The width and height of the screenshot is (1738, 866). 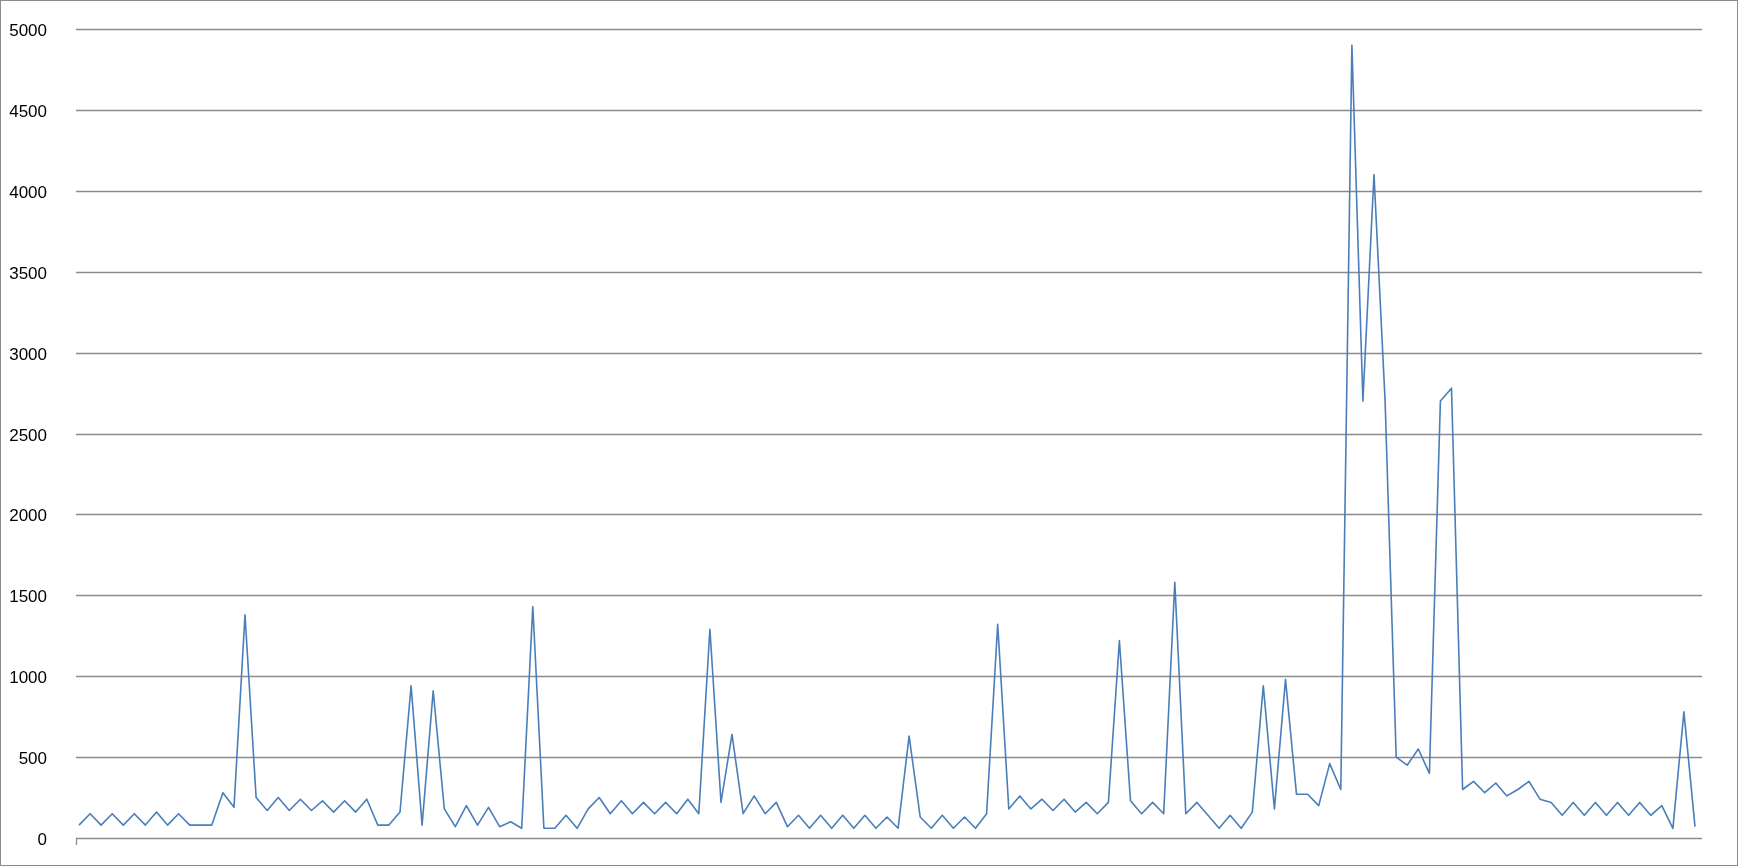 I want to click on y-tick-label: 1500, so click(x=28, y=596).